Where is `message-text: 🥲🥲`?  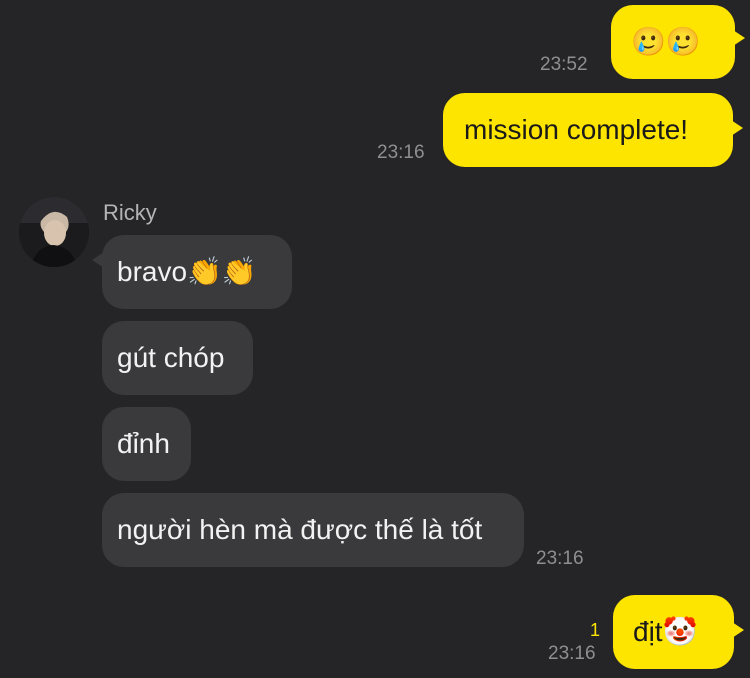 message-text: 🥲🥲 is located at coordinates (666, 41).